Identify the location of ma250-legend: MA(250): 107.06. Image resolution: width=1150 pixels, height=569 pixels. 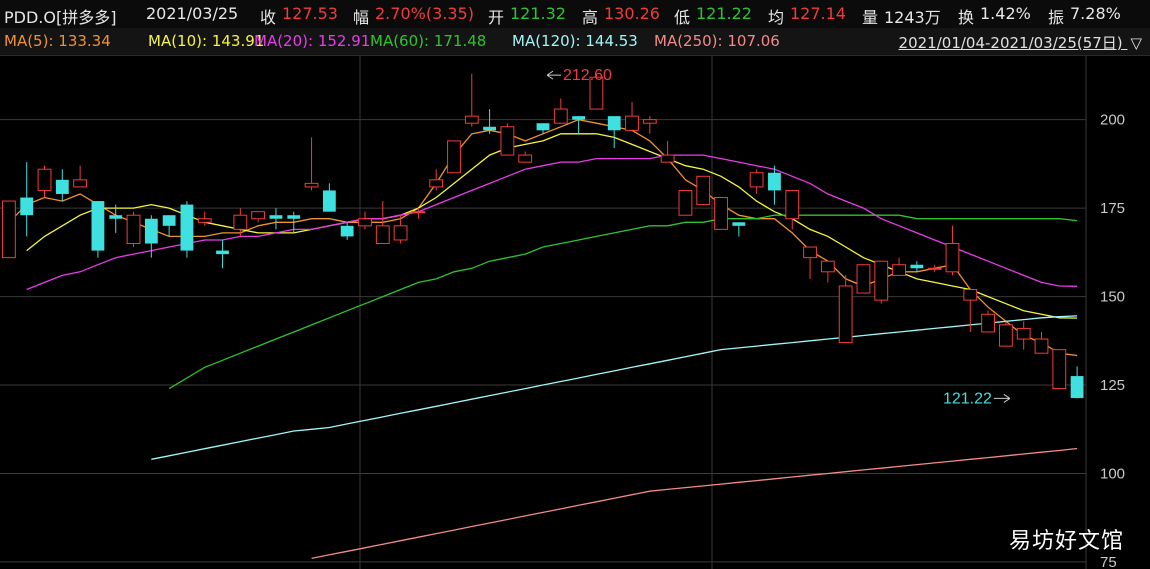
(717, 41).